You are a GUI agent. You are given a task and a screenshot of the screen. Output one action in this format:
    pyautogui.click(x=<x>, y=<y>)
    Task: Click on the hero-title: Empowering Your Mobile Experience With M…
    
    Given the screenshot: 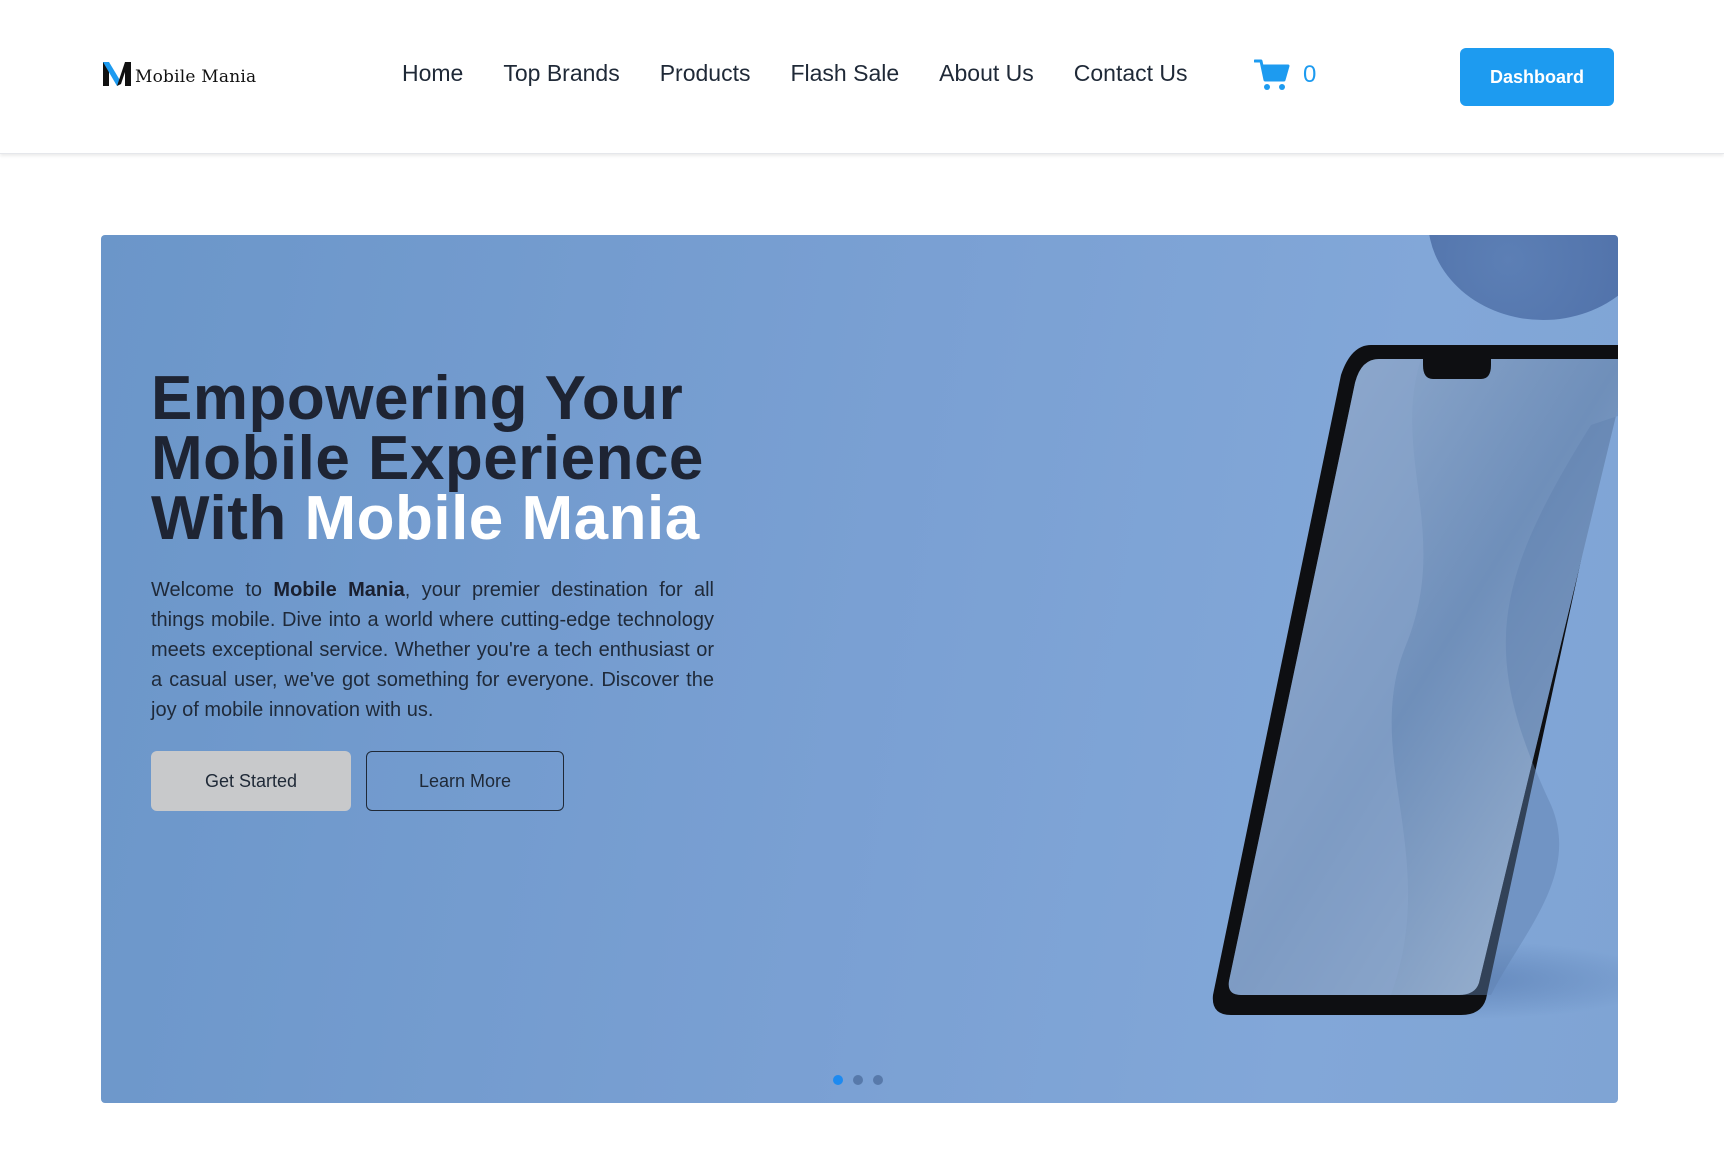 What is the action you would take?
    pyautogui.click(x=427, y=459)
    